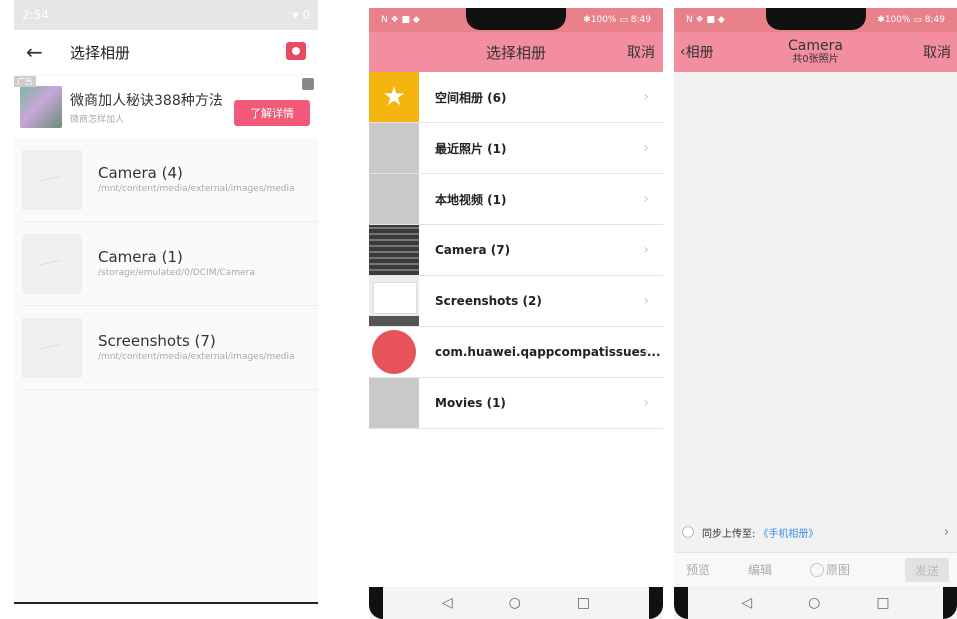  Describe the element at coordinates (166, 15) in the screenshot. I see `status-bar: 2:54 ▾ 0` at that location.